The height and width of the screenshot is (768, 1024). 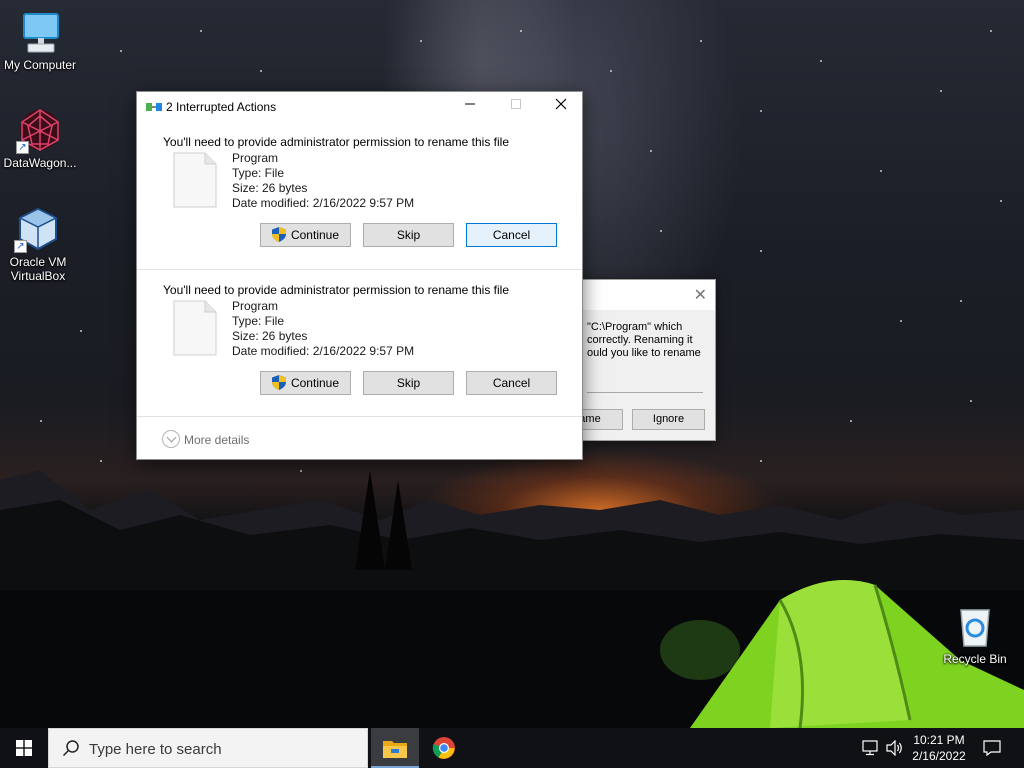 I want to click on close-icon: ✕, so click(x=700, y=295).